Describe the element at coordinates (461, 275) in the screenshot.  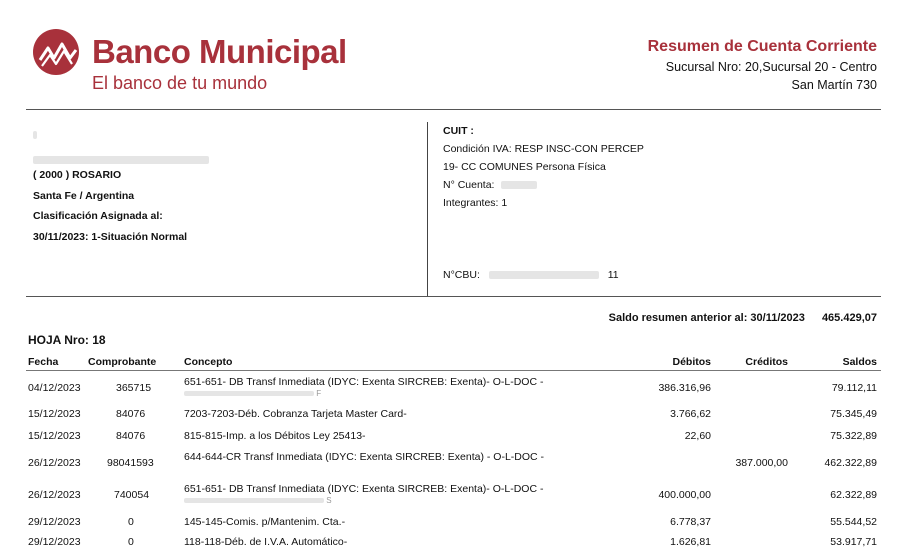
I see `cbu-label: N°CBU:` at that location.